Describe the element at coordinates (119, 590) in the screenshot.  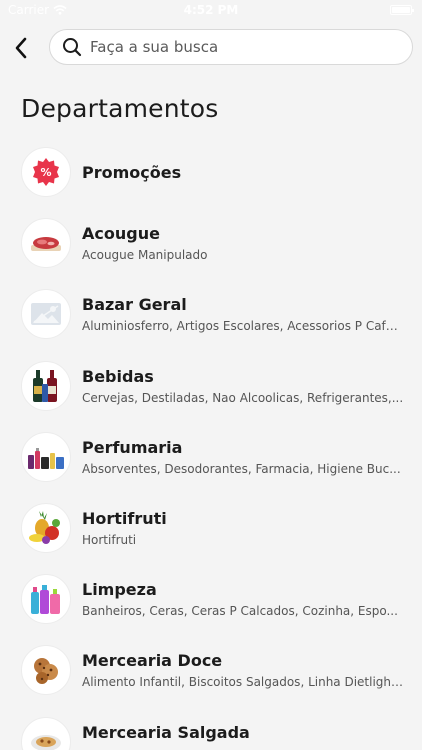
I see `department-name: Limpeza` at that location.